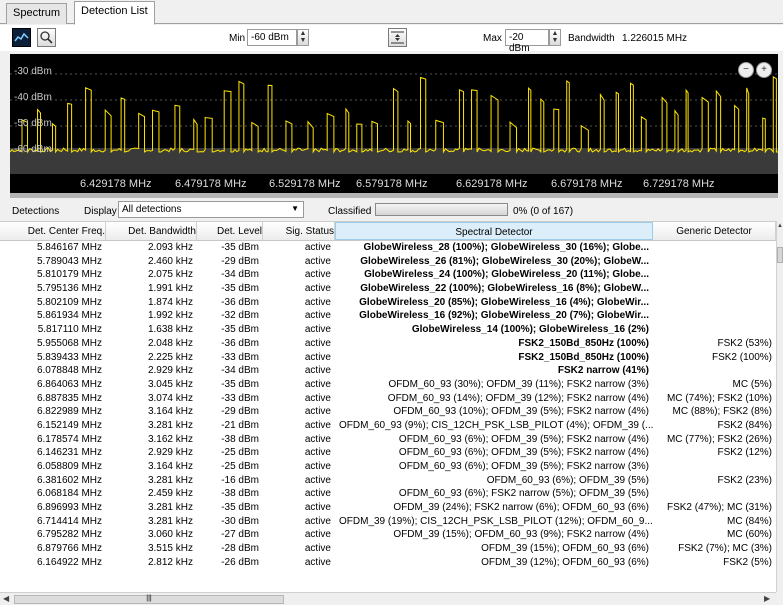 This screenshot has width=783, height=605. What do you see at coordinates (494, 231) in the screenshot?
I see `column-header-sorted: Spectral Detector` at bounding box center [494, 231].